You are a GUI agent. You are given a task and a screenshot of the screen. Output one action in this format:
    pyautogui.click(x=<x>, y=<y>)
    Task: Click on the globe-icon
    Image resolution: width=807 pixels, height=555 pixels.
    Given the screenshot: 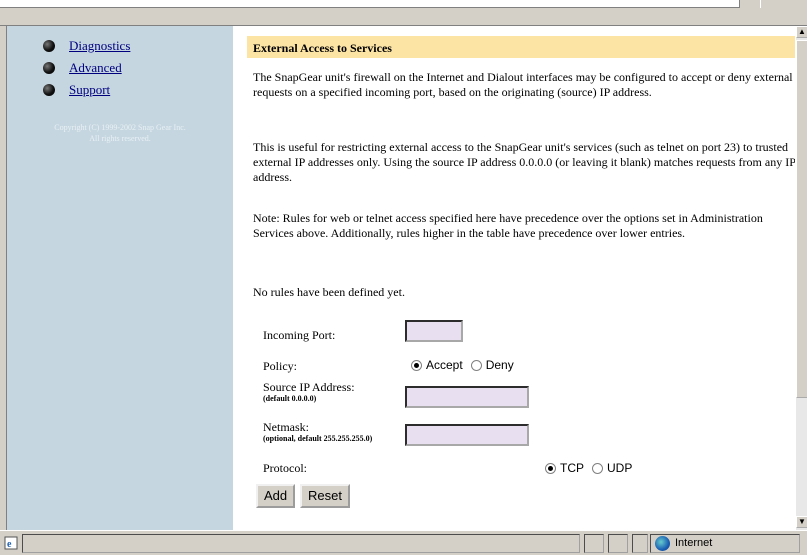 What is the action you would take?
    pyautogui.click(x=662, y=543)
    